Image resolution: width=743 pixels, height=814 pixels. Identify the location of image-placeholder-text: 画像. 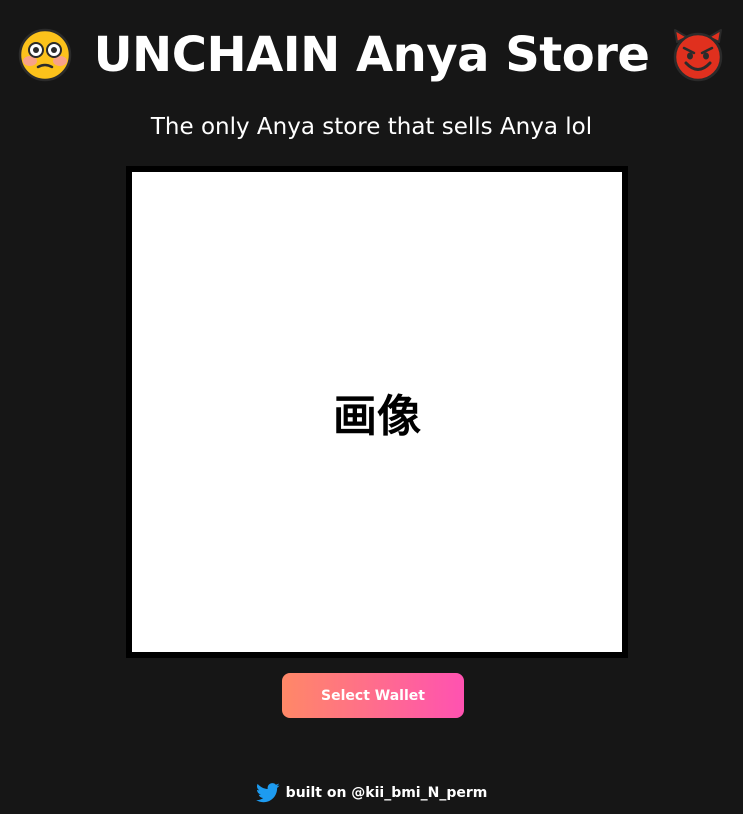
(377, 416).